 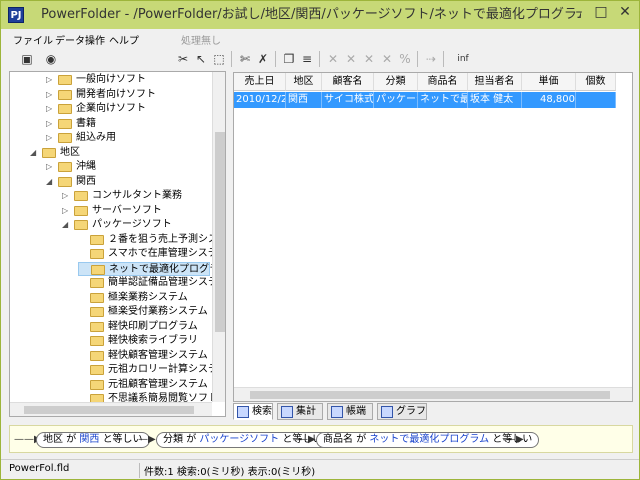 I want to click on select-icon: ⬚, so click(x=219, y=59).